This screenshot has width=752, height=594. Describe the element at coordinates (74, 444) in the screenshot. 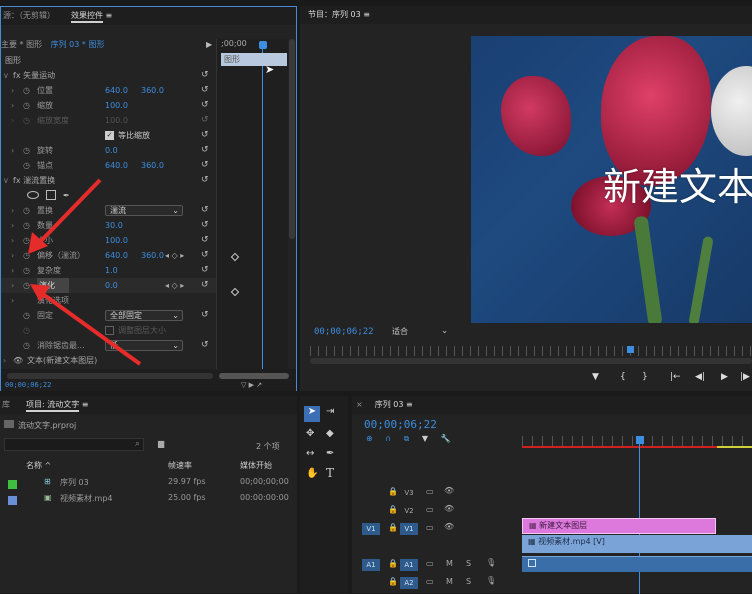

I see `project-search-input: ⌕` at that location.